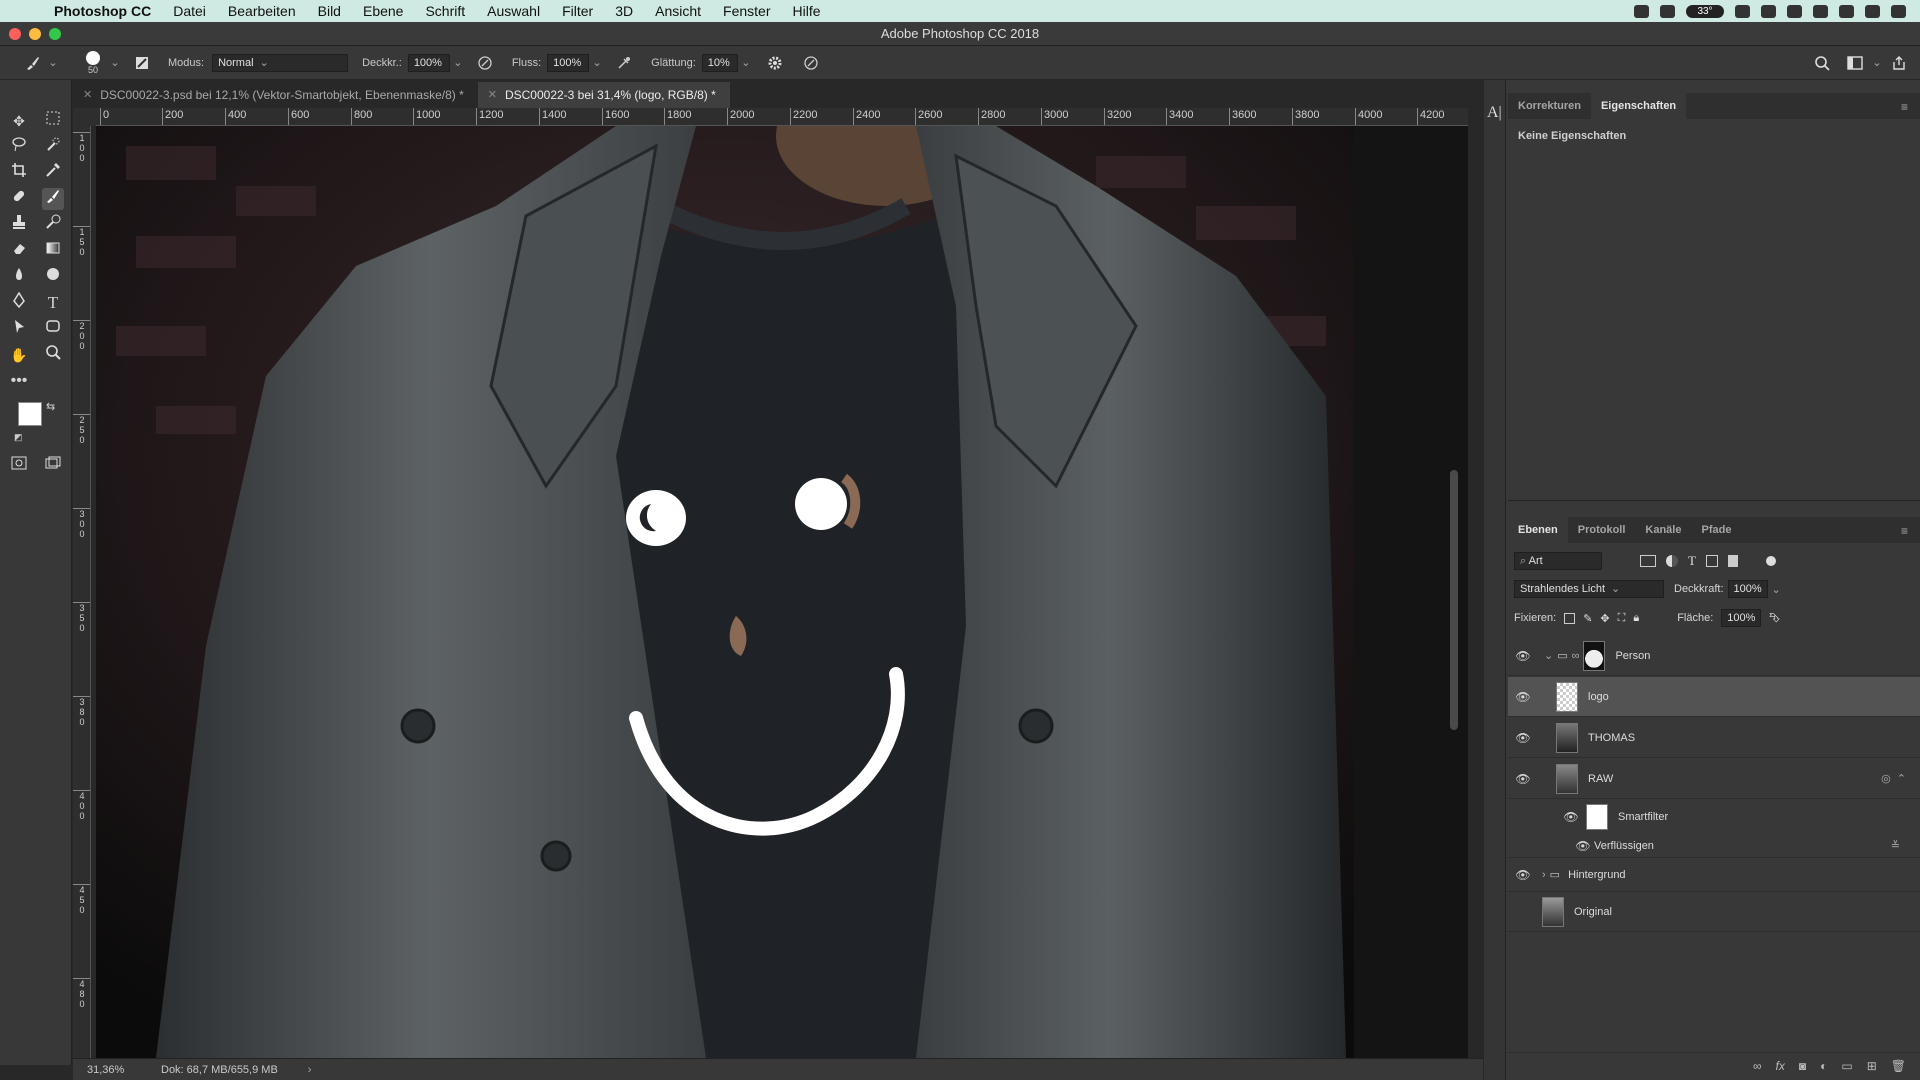 Image resolution: width=1920 pixels, height=1080 pixels. What do you see at coordinates (1846, 11) in the screenshot?
I see `battery-icon` at bounding box center [1846, 11].